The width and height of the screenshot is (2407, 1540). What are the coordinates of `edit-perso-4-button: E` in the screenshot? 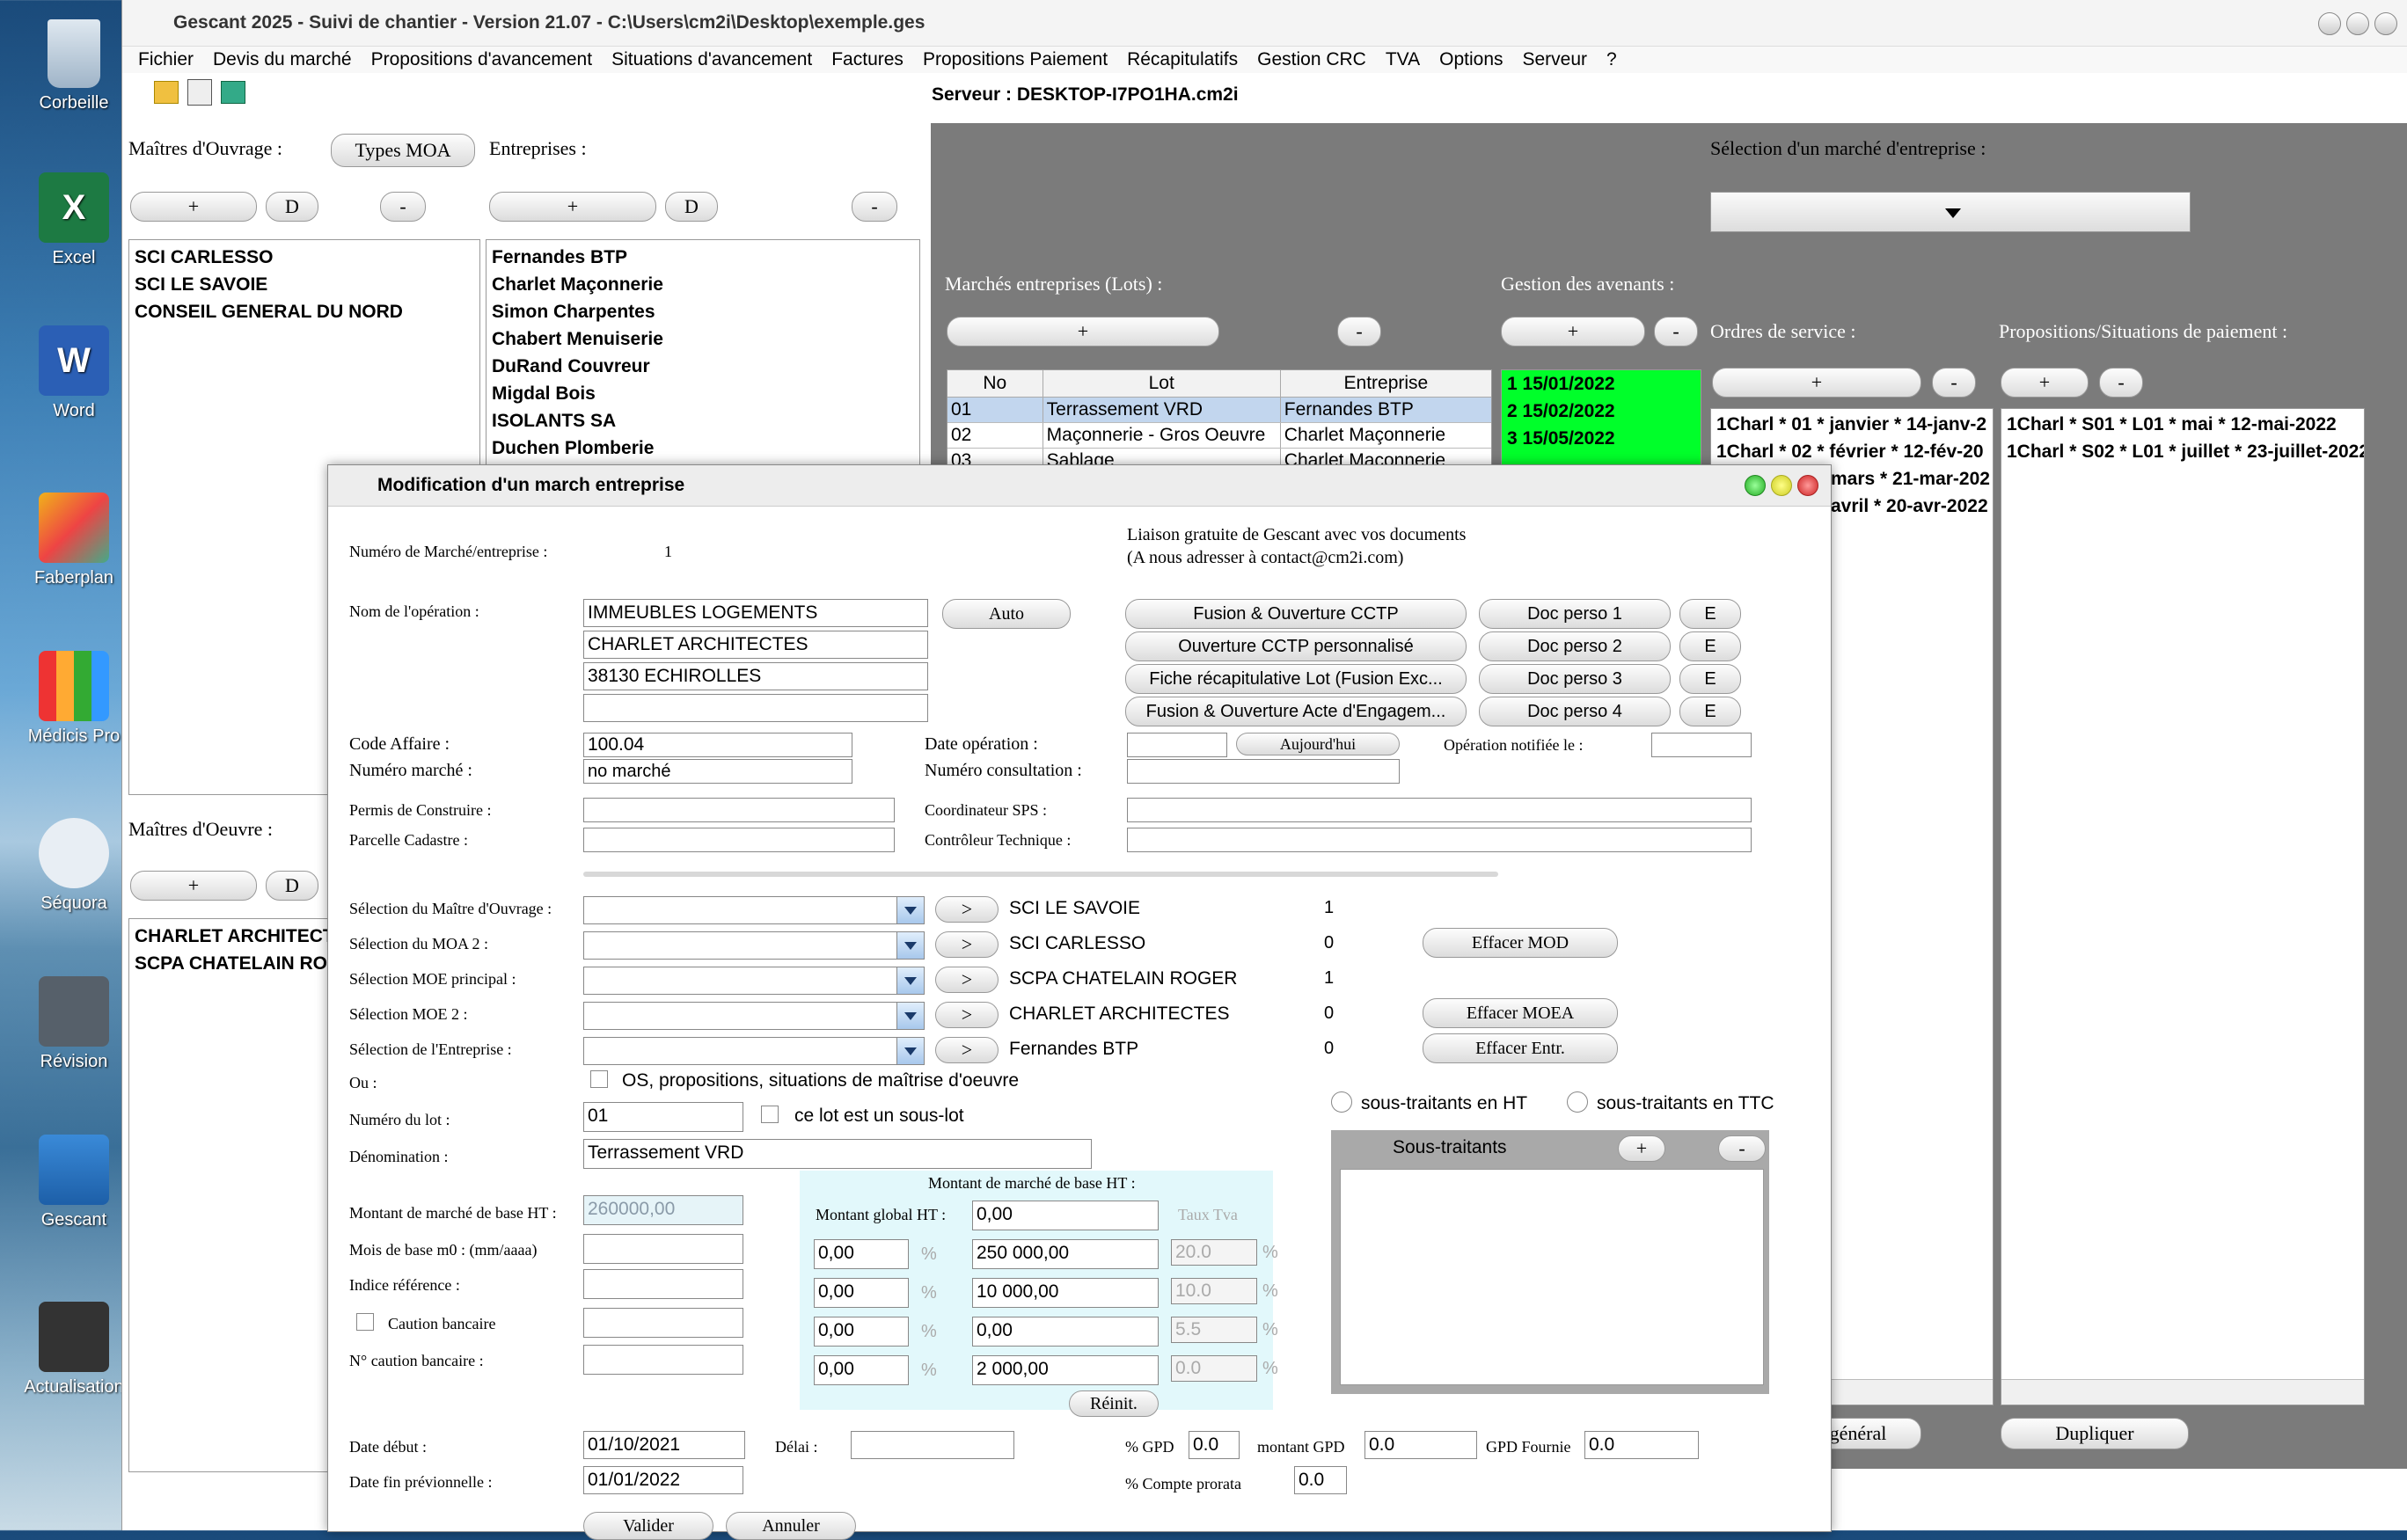 It's located at (1710, 711).